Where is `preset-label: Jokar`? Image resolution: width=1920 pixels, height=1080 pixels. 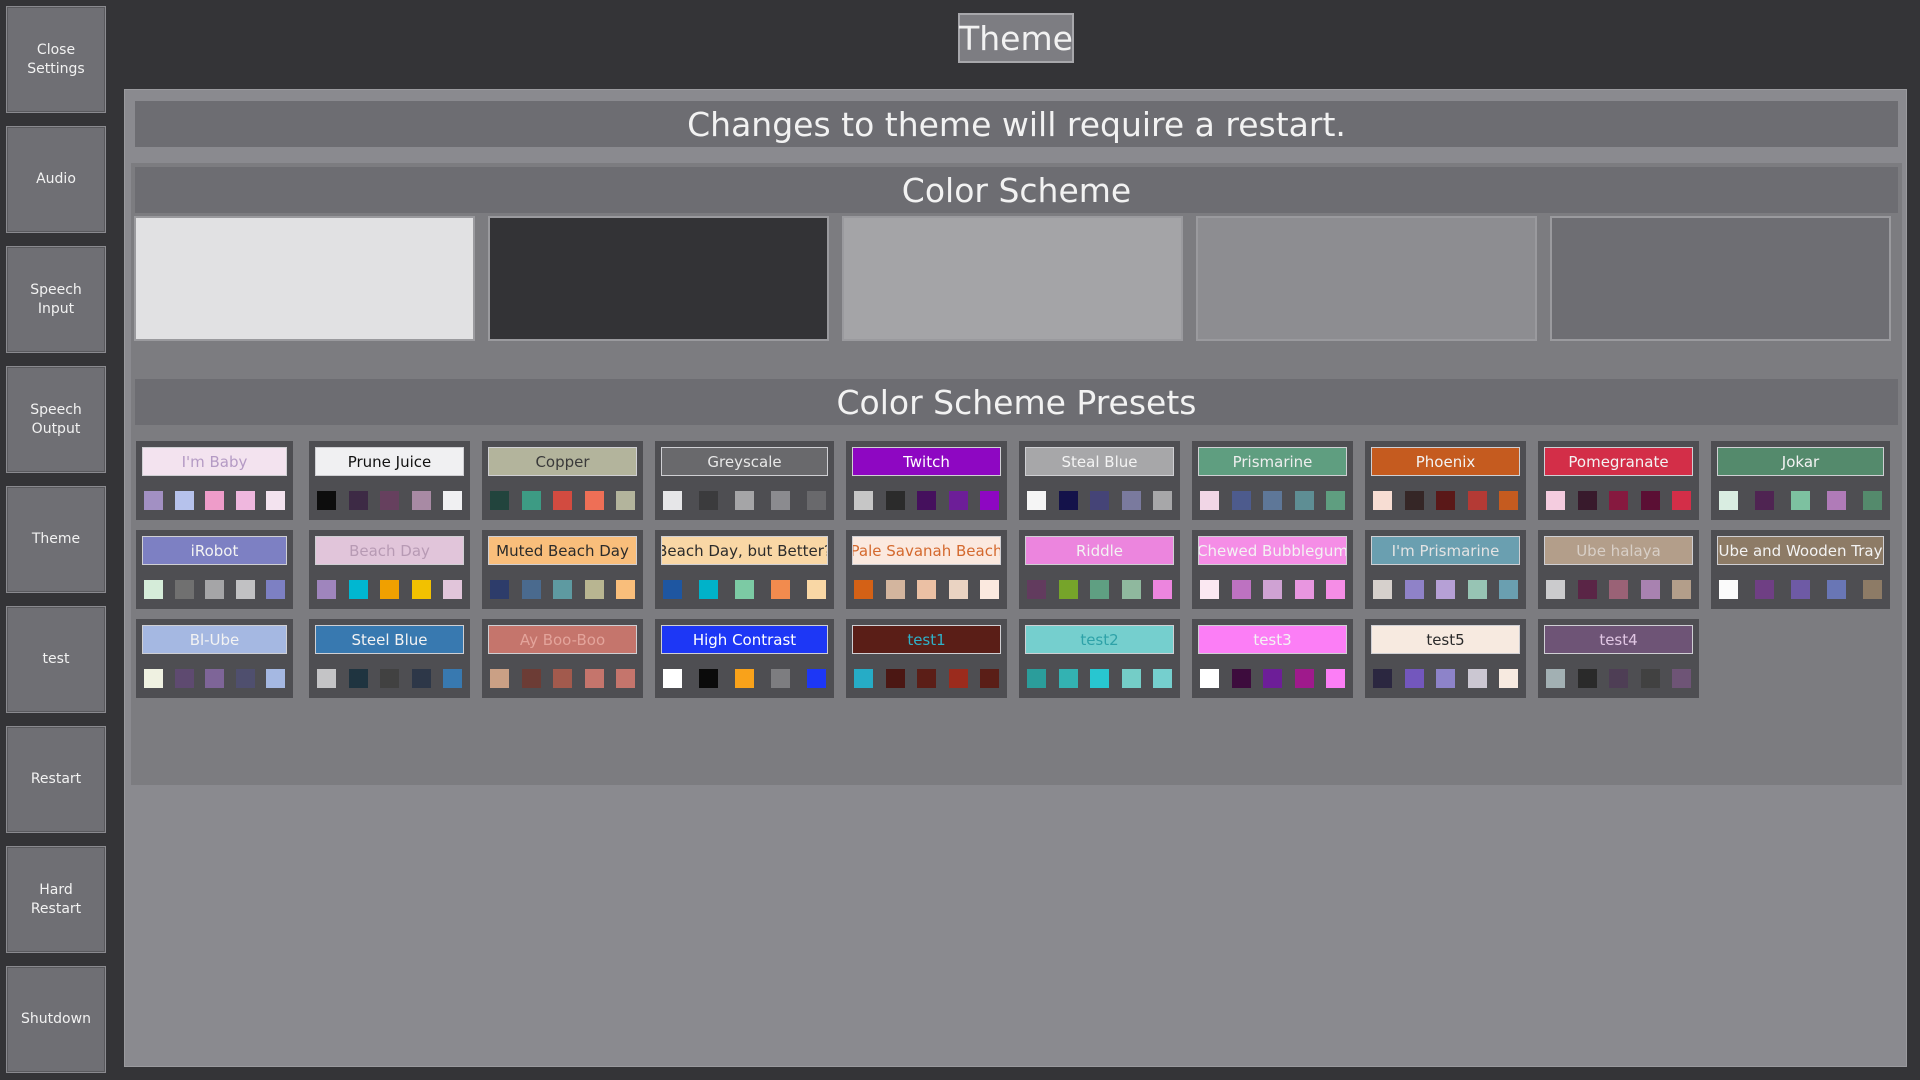 preset-label: Jokar is located at coordinates (1800, 461).